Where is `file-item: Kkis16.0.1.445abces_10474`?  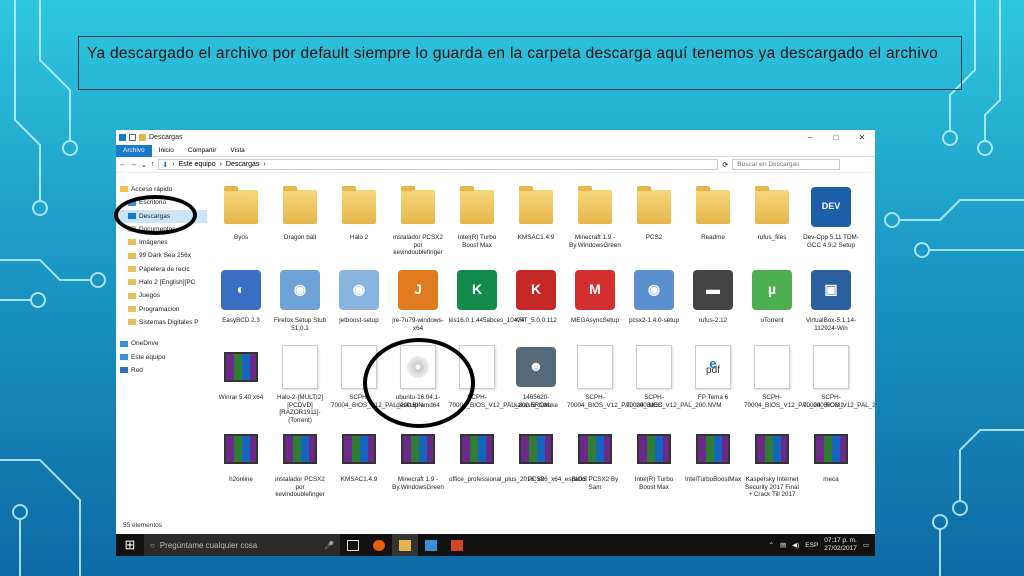 file-item: Kkis16.0.1.445abces_10474 is located at coordinates (486, 295).